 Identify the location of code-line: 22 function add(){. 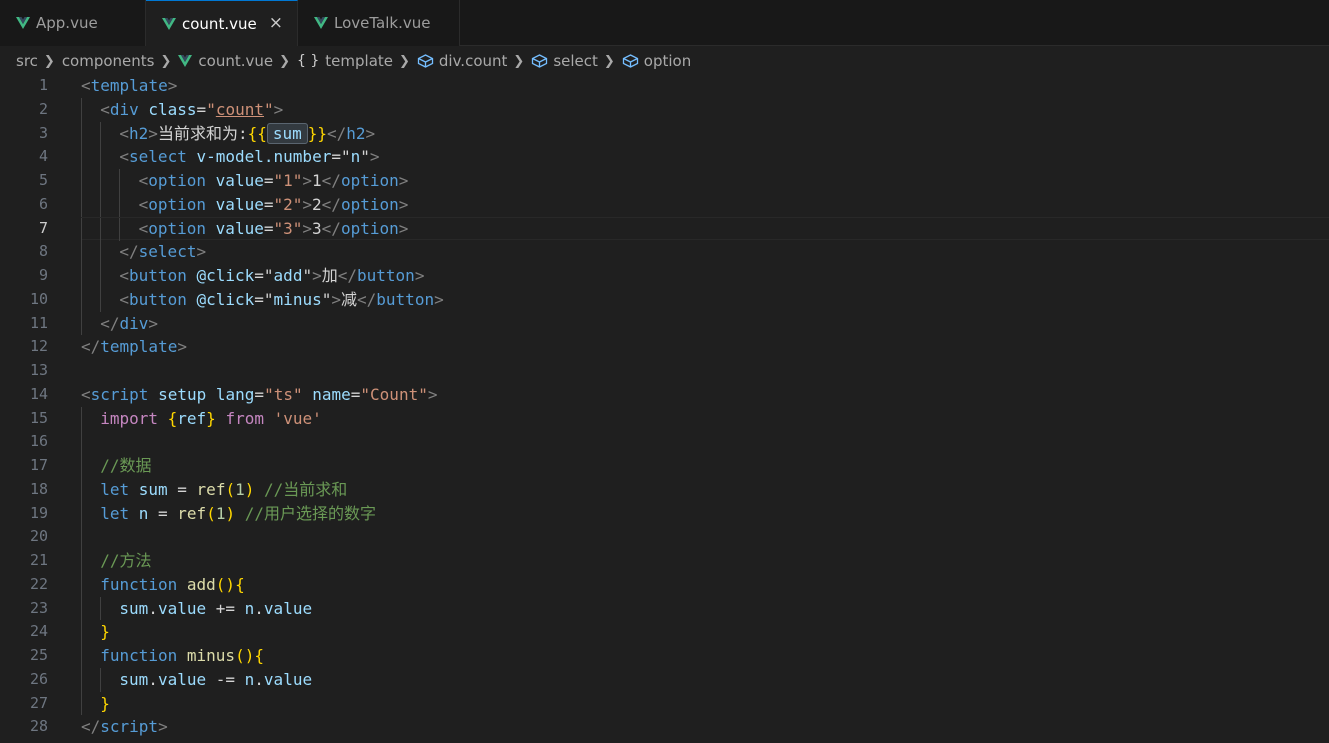
(664, 584).